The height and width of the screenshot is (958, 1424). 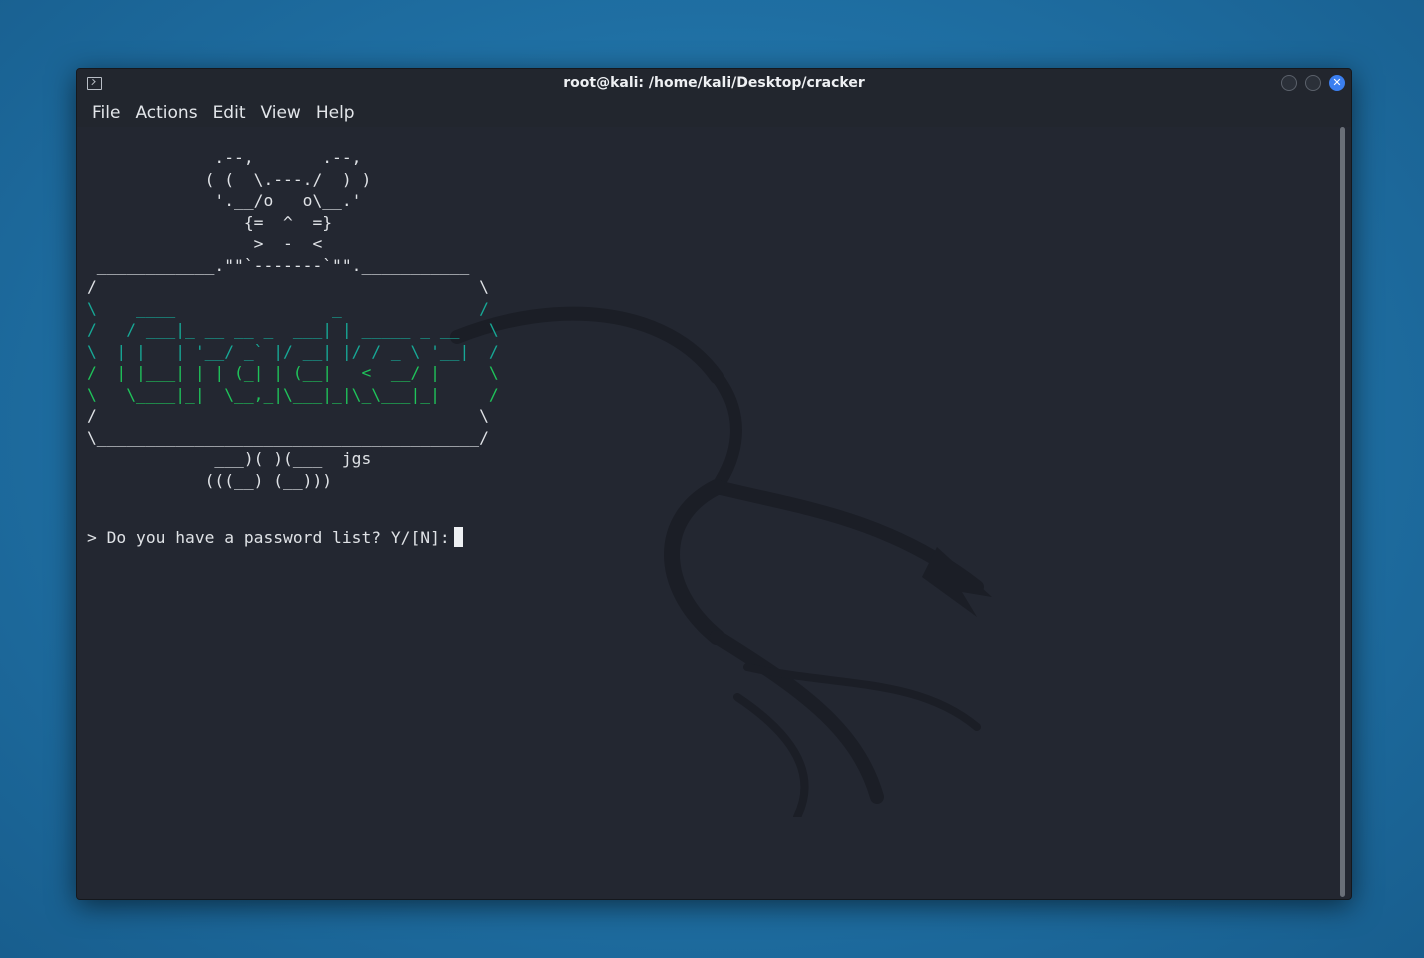 What do you see at coordinates (205, 243) in the screenshot?
I see `banner-line: > - <` at bounding box center [205, 243].